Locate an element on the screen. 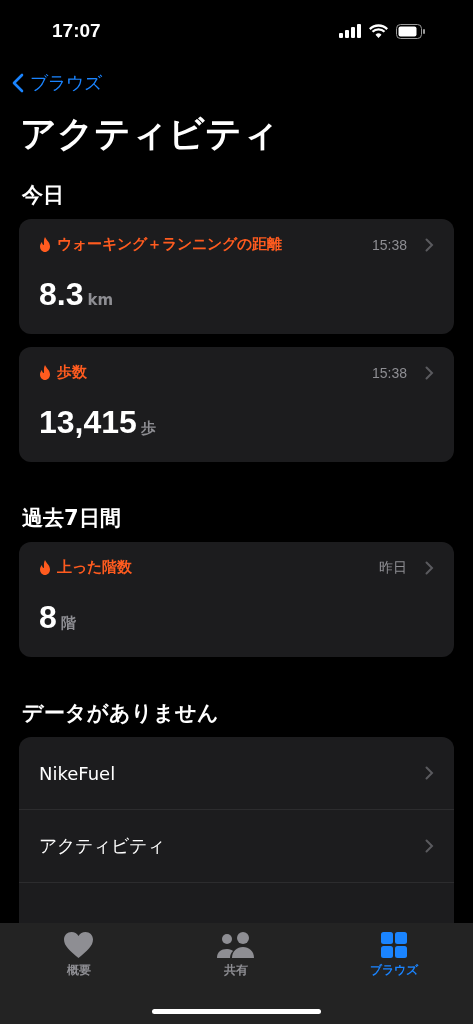  people-icon is located at coordinates (236, 945).